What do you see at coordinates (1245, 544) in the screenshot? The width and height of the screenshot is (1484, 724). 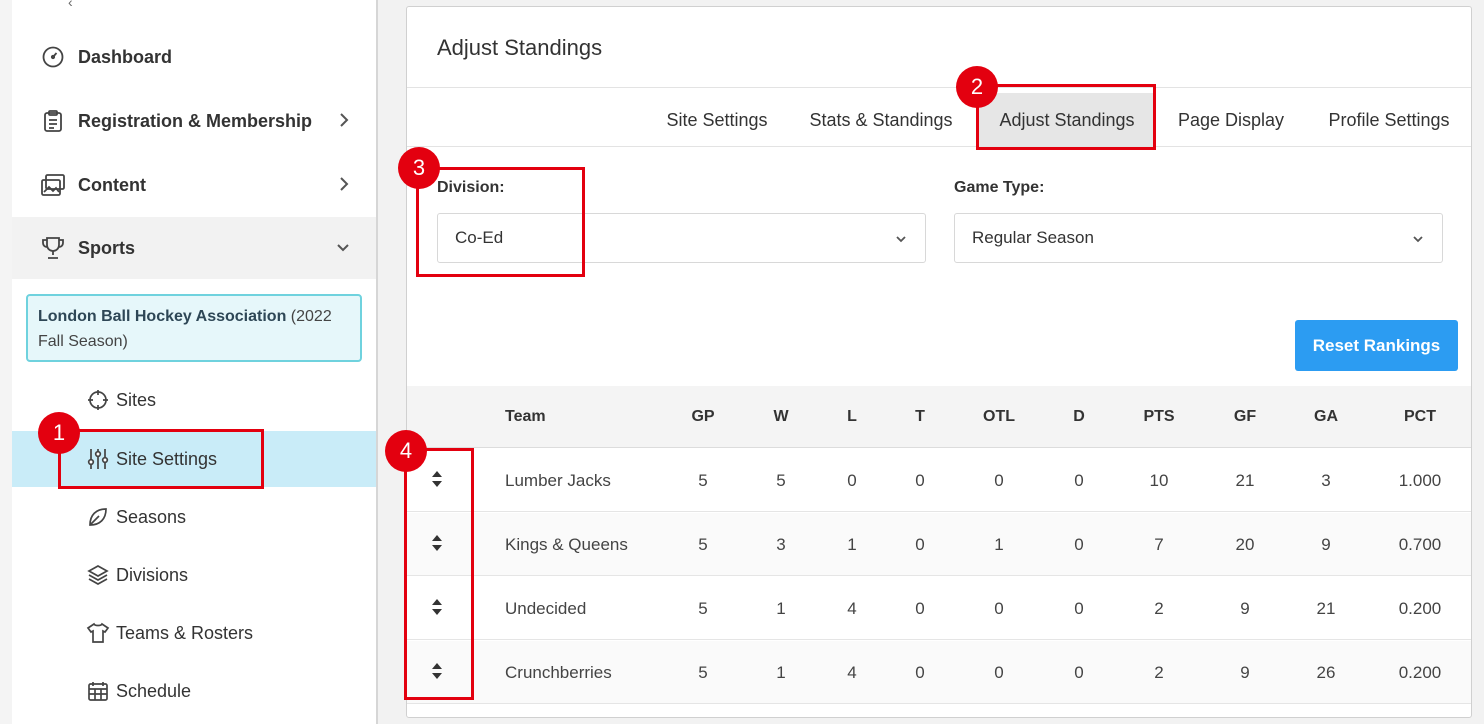 I see `cell-gf: 20` at bounding box center [1245, 544].